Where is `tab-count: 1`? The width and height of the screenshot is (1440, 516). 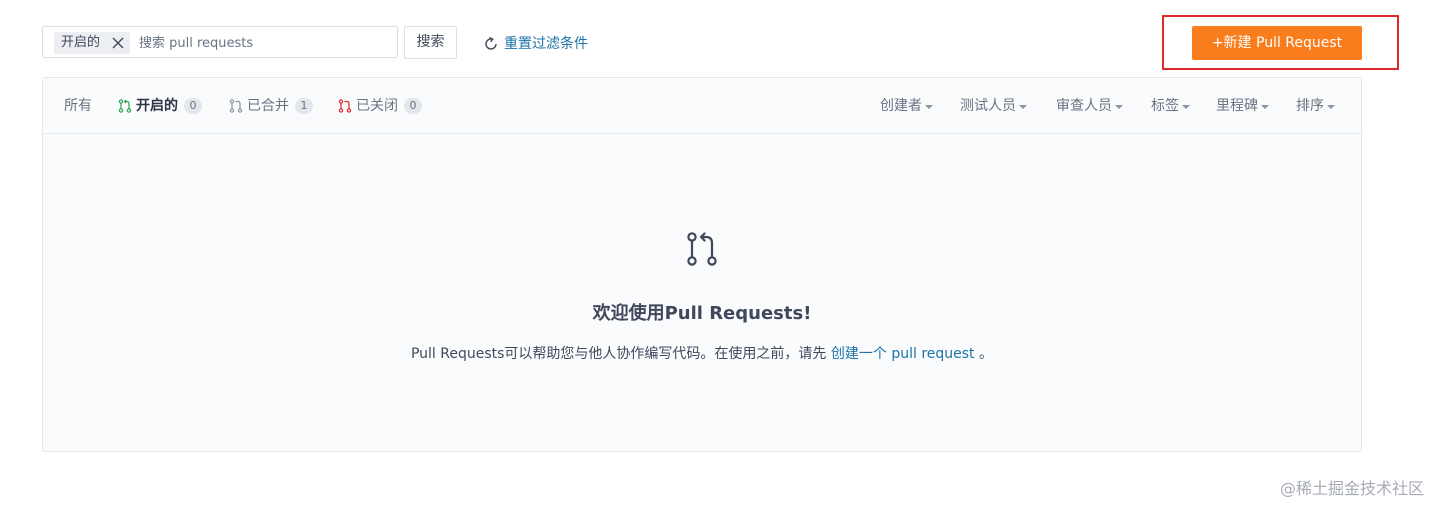
tab-count: 1 is located at coordinates (304, 106).